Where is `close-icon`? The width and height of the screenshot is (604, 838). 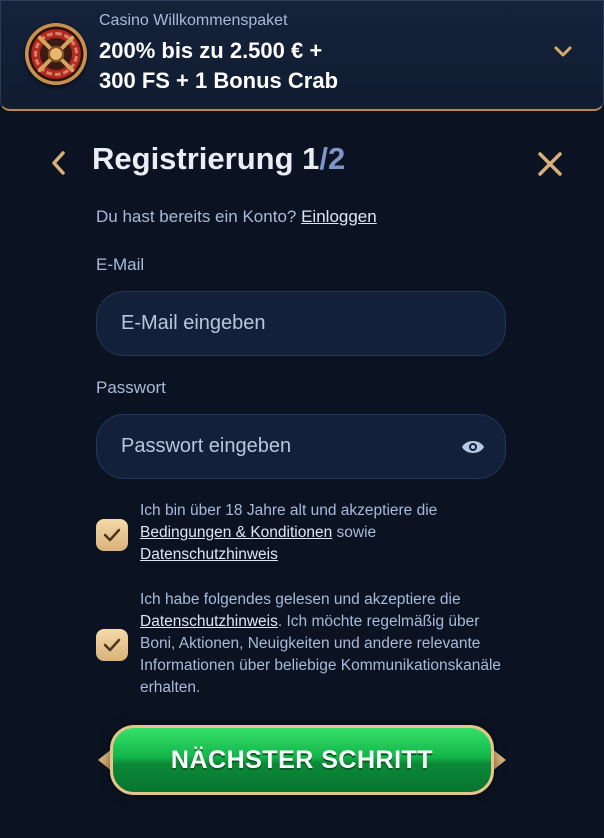
close-icon is located at coordinates (550, 164).